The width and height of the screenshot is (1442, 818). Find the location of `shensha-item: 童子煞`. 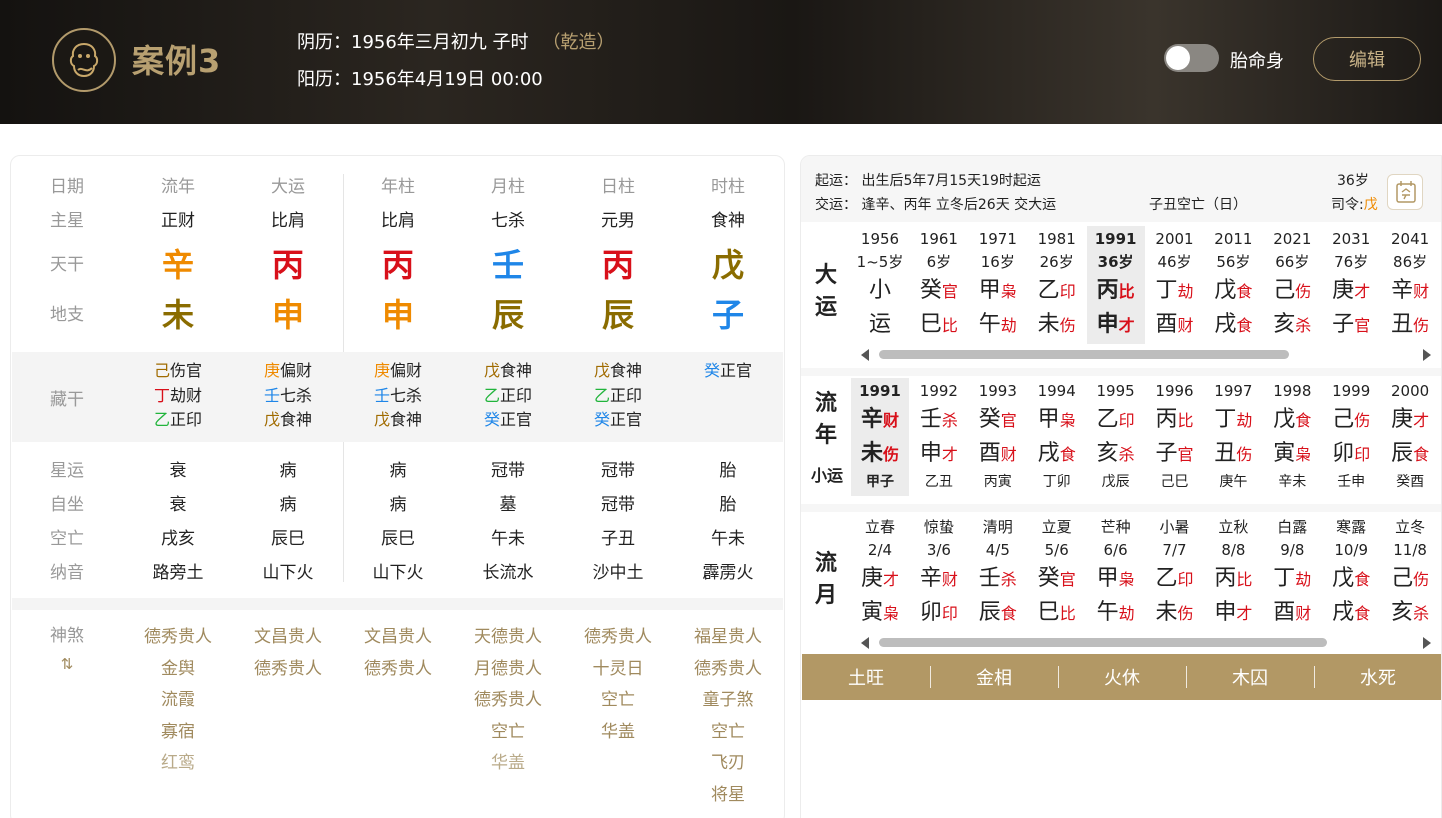

shensha-item: 童子煞 is located at coordinates (728, 701).